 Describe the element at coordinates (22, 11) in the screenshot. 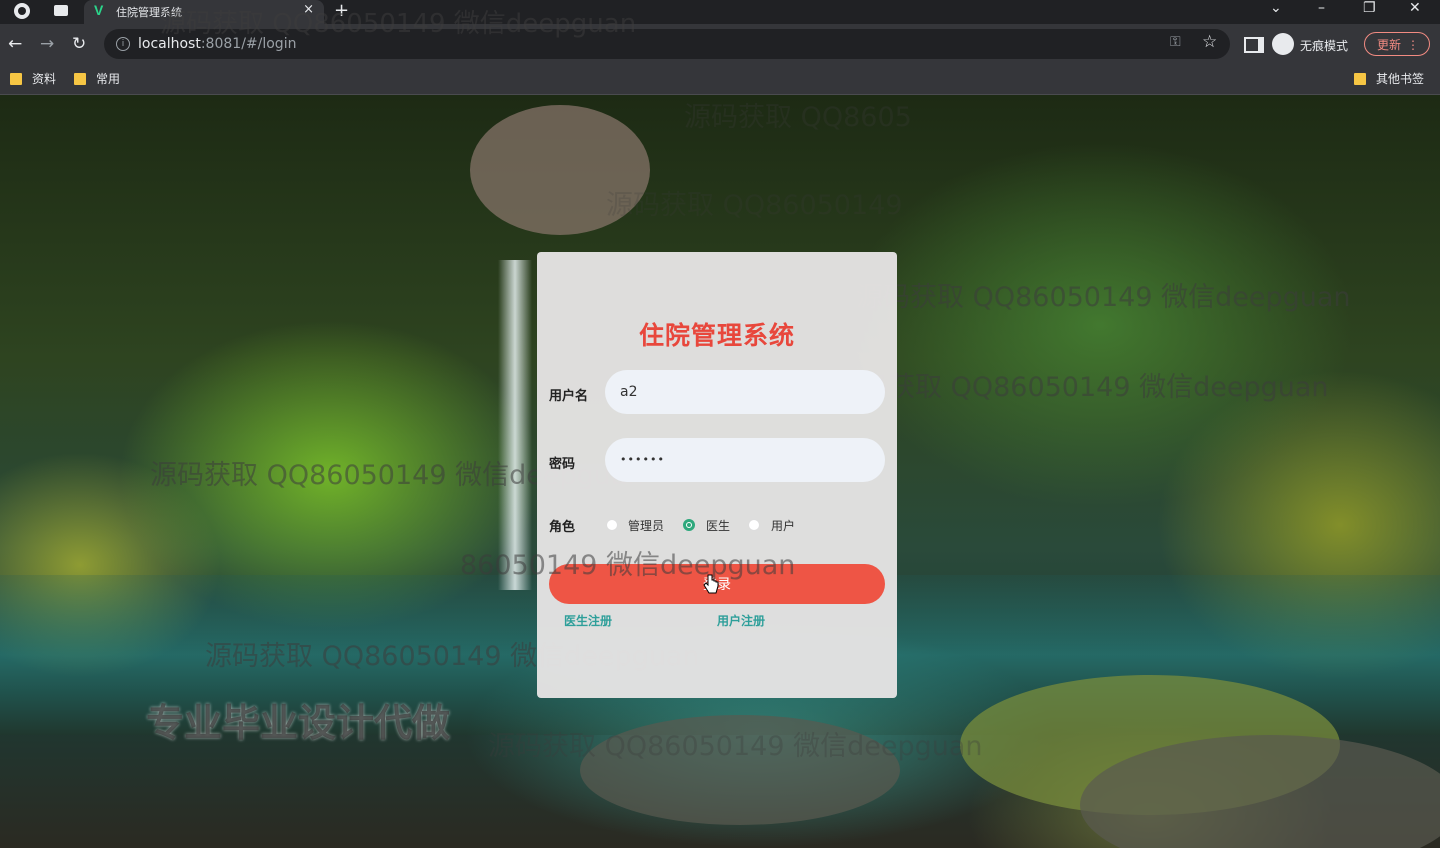

I see `globe-icon` at that location.